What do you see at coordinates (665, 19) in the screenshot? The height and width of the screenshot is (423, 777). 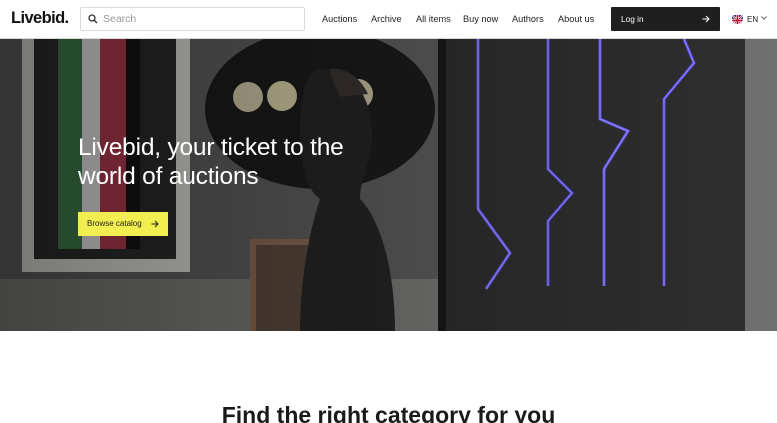 I see `login-button: Log in` at bounding box center [665, 19].